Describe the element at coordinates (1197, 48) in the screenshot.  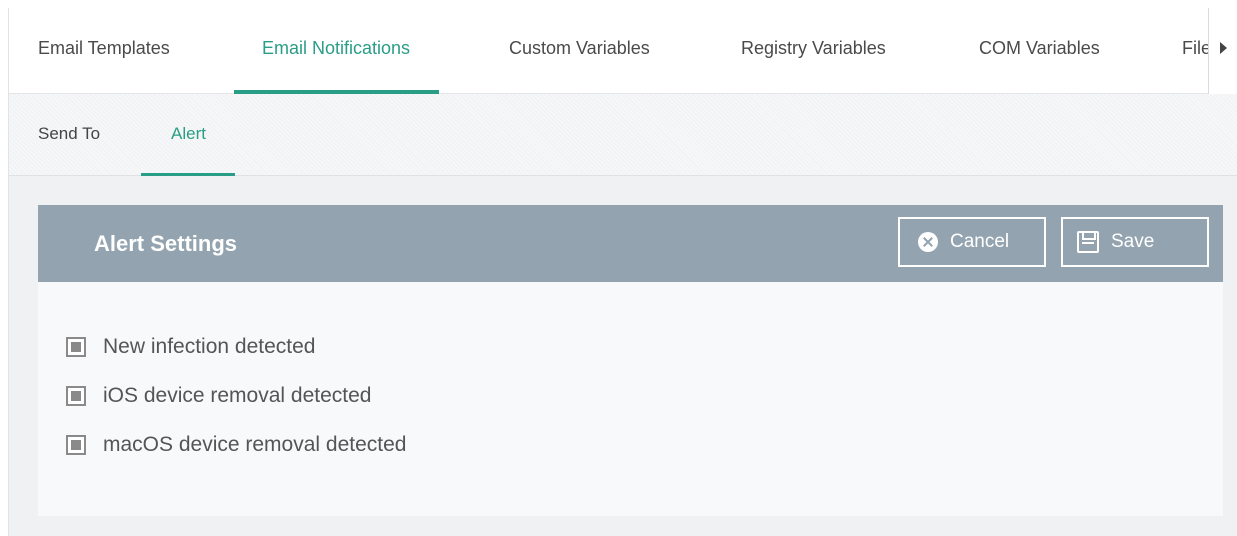
I see `tab-label: File` at that location.